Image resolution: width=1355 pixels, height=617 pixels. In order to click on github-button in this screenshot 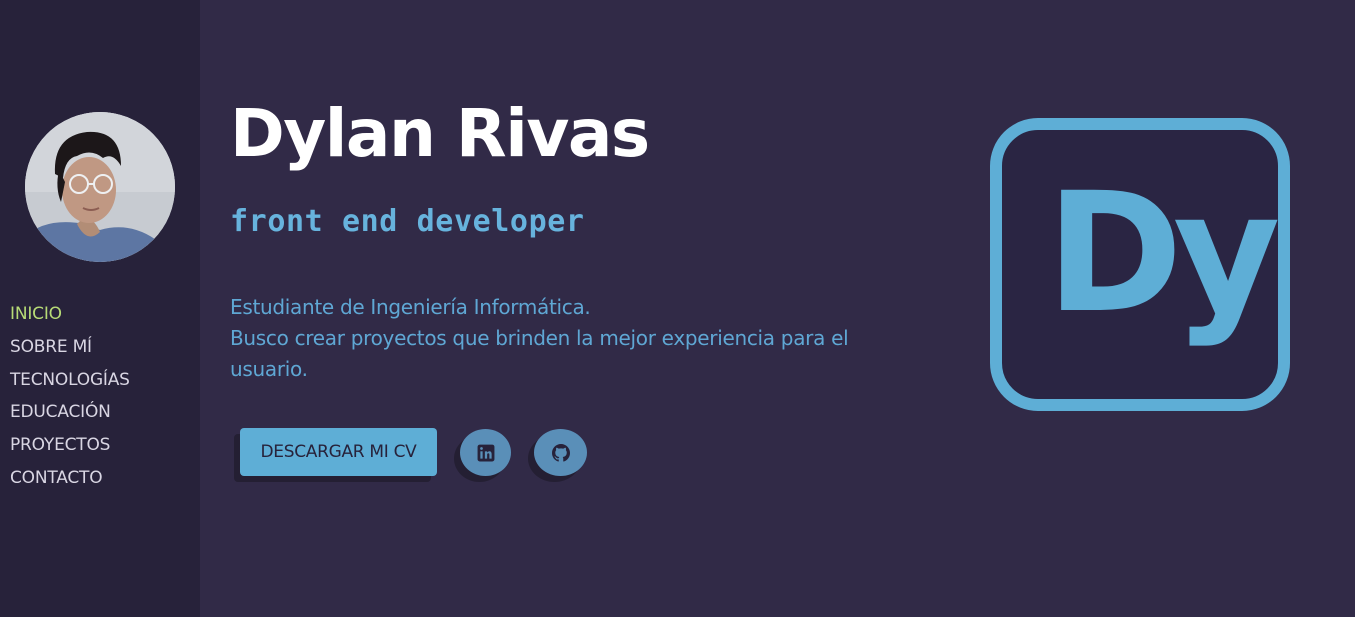, I will do `click(560, 452)`.